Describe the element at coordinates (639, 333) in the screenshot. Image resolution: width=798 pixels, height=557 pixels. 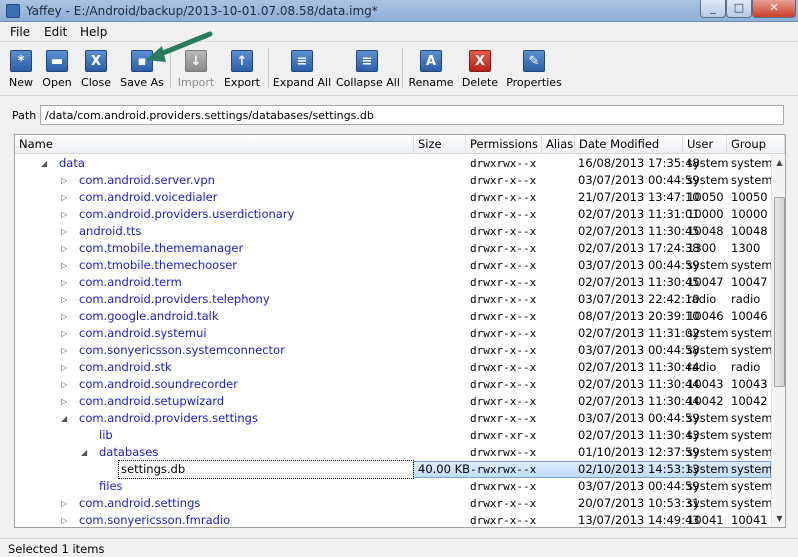
I see `row-date: 02/07/2013 11:31:02` at that location.